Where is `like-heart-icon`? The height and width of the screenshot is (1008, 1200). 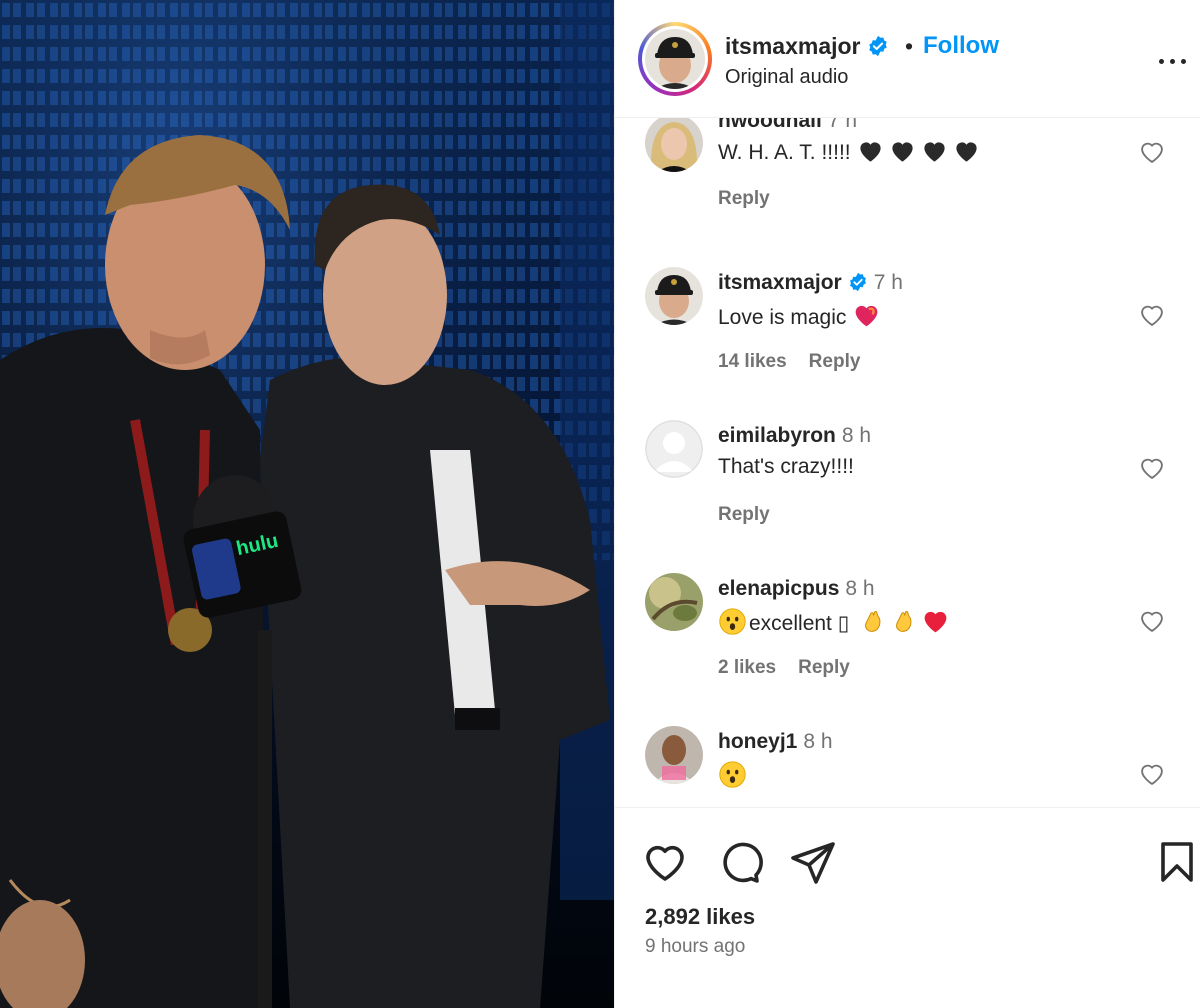 like-heart-icon is located at coordinates (665, 862).